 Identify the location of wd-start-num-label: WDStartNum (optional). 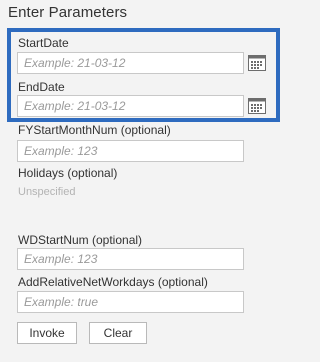
(80, 240).